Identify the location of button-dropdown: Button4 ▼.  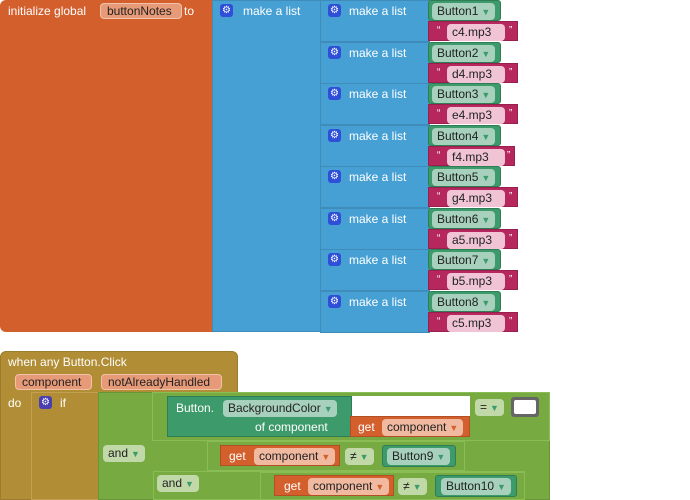
(464, 136).